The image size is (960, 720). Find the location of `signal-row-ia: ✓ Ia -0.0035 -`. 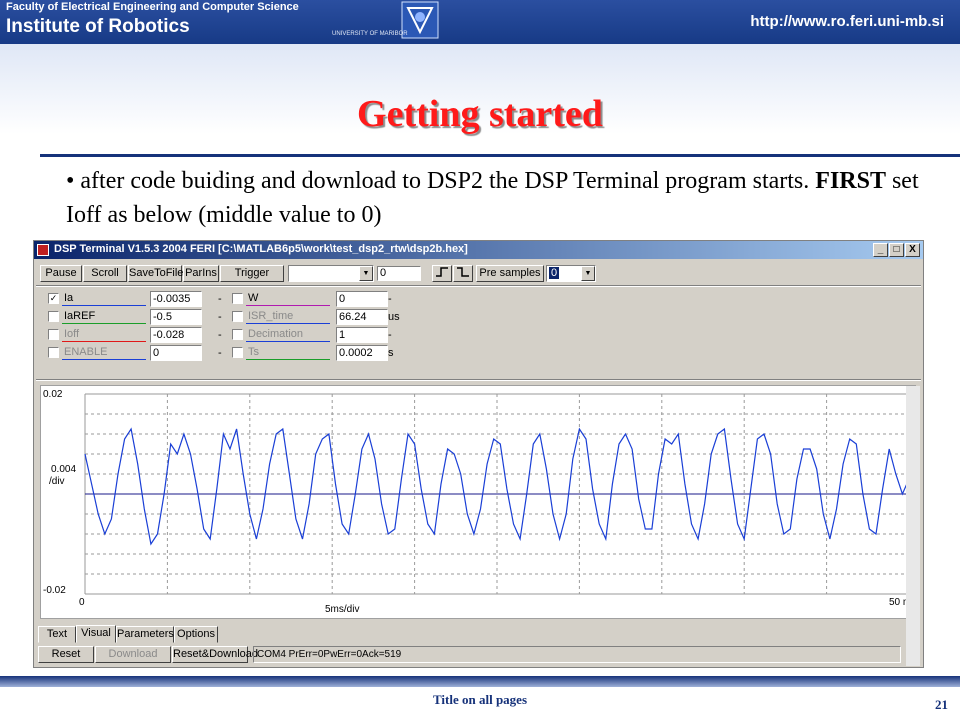

signal-row-ia: ✓ Ia -0.0035 - is located at coordinates (141, 299).